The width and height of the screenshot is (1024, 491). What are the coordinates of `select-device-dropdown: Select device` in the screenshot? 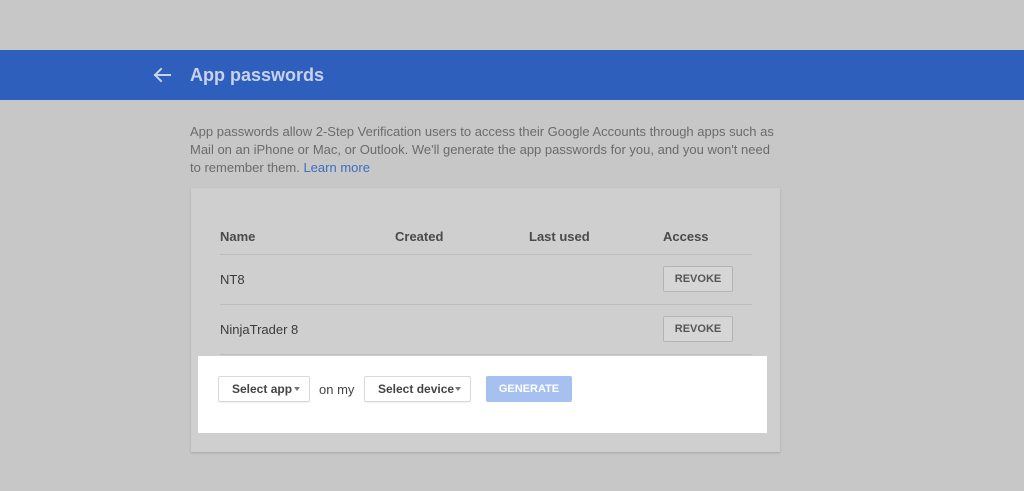 It's located at (417, 389).